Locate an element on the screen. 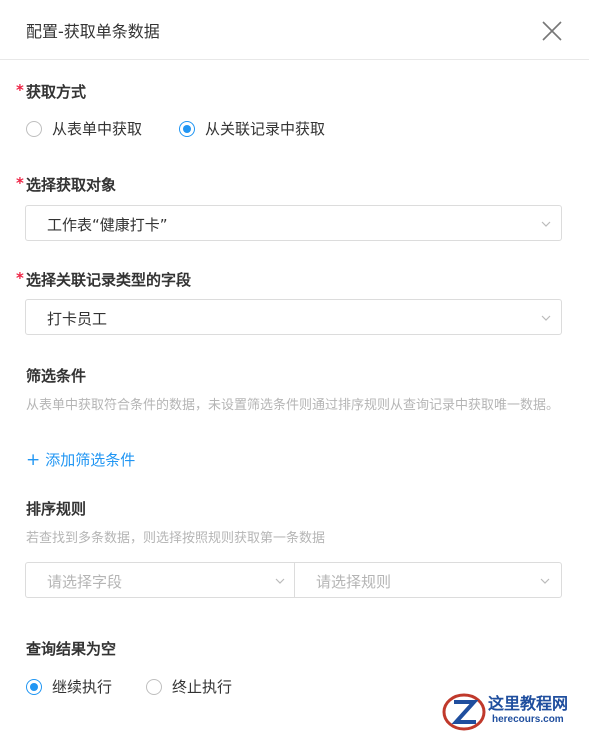  dialog-header: 配置-获取单条数据 is located at coordinates (294, 30).